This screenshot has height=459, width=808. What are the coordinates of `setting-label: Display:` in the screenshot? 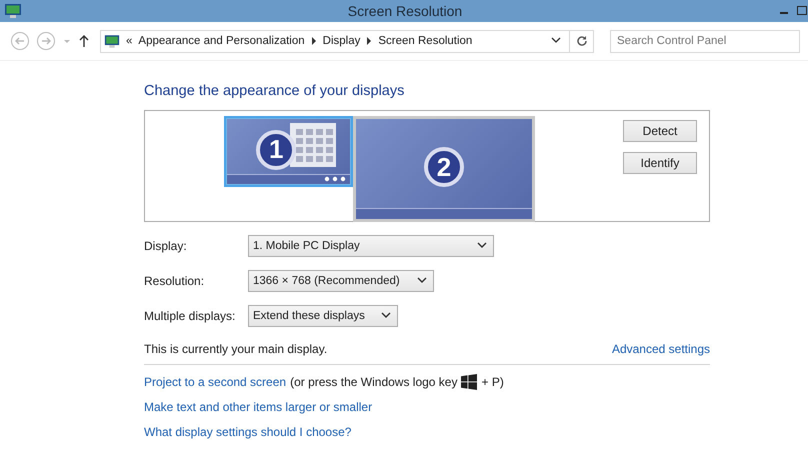 It's located at (166, 246).